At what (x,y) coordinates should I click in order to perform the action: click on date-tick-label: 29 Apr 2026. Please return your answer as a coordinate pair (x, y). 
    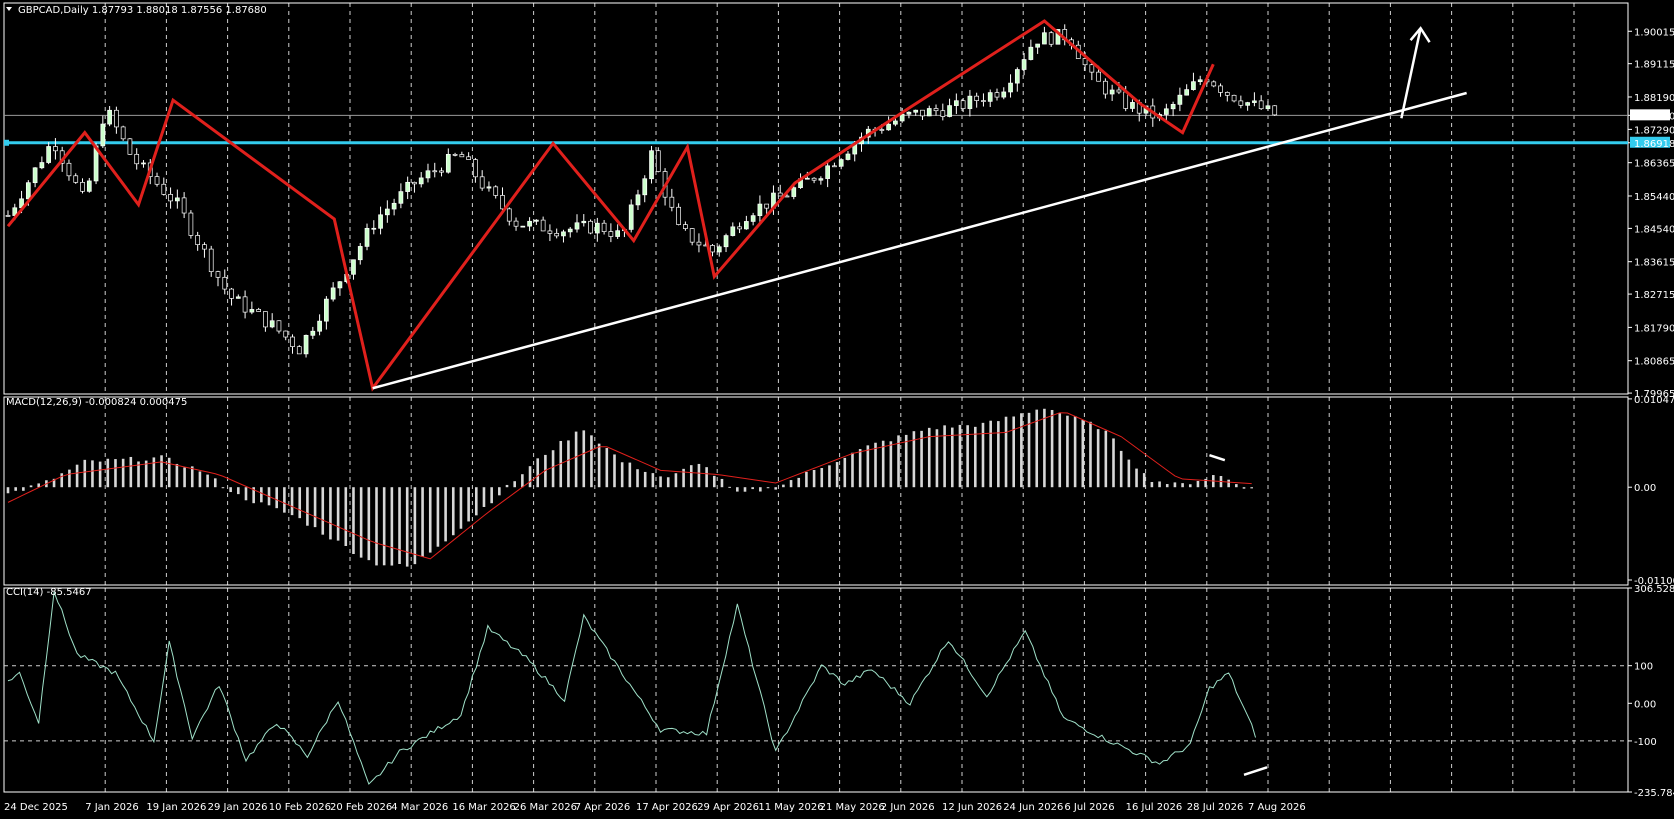
    Looking at the image, I should click on (728, 807).